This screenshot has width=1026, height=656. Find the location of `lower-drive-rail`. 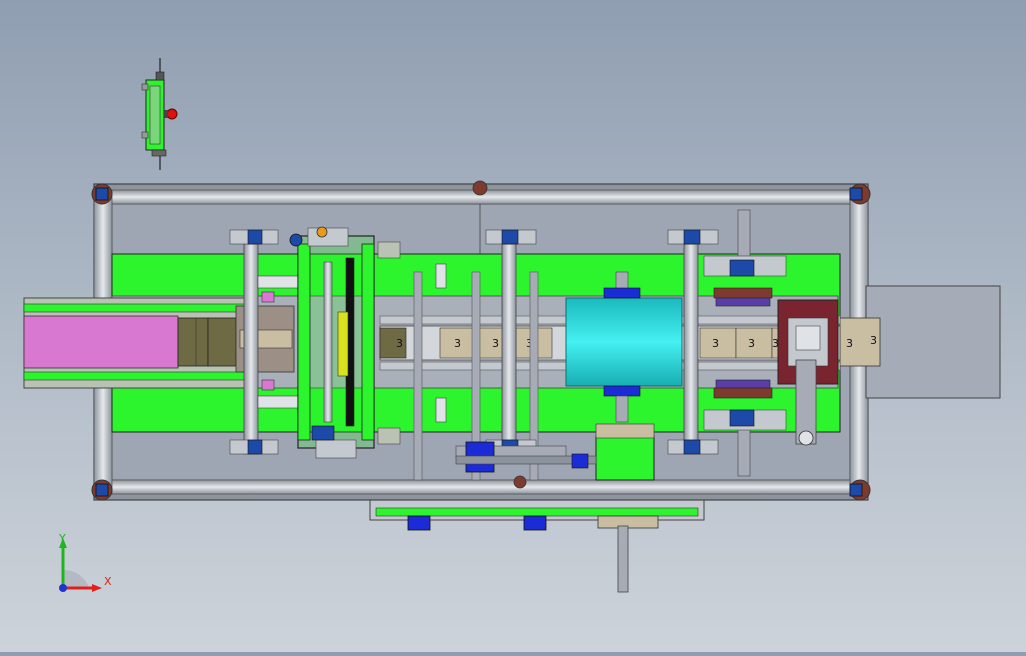

lower-drive-rail is located at coordinates (537, 544).